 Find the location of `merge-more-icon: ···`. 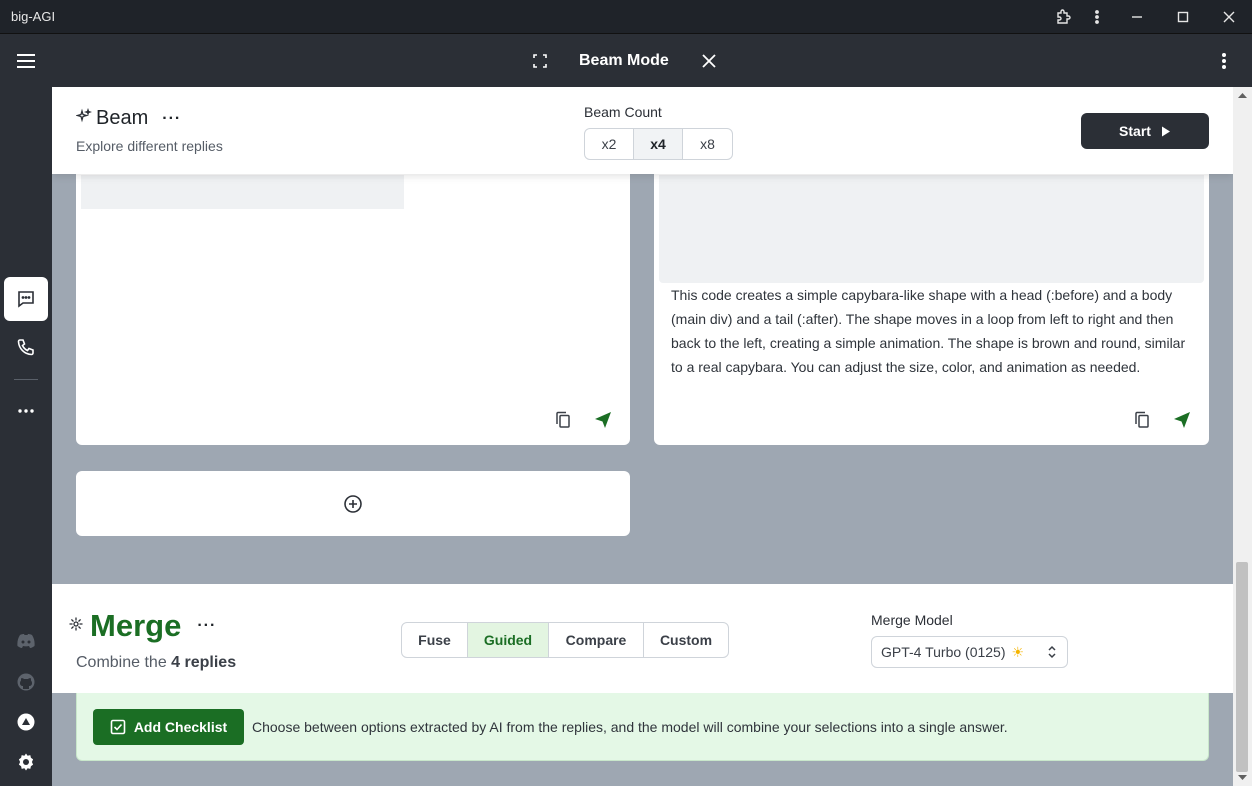

merge-more-icon: ··· is located at coordinates (206, 626).